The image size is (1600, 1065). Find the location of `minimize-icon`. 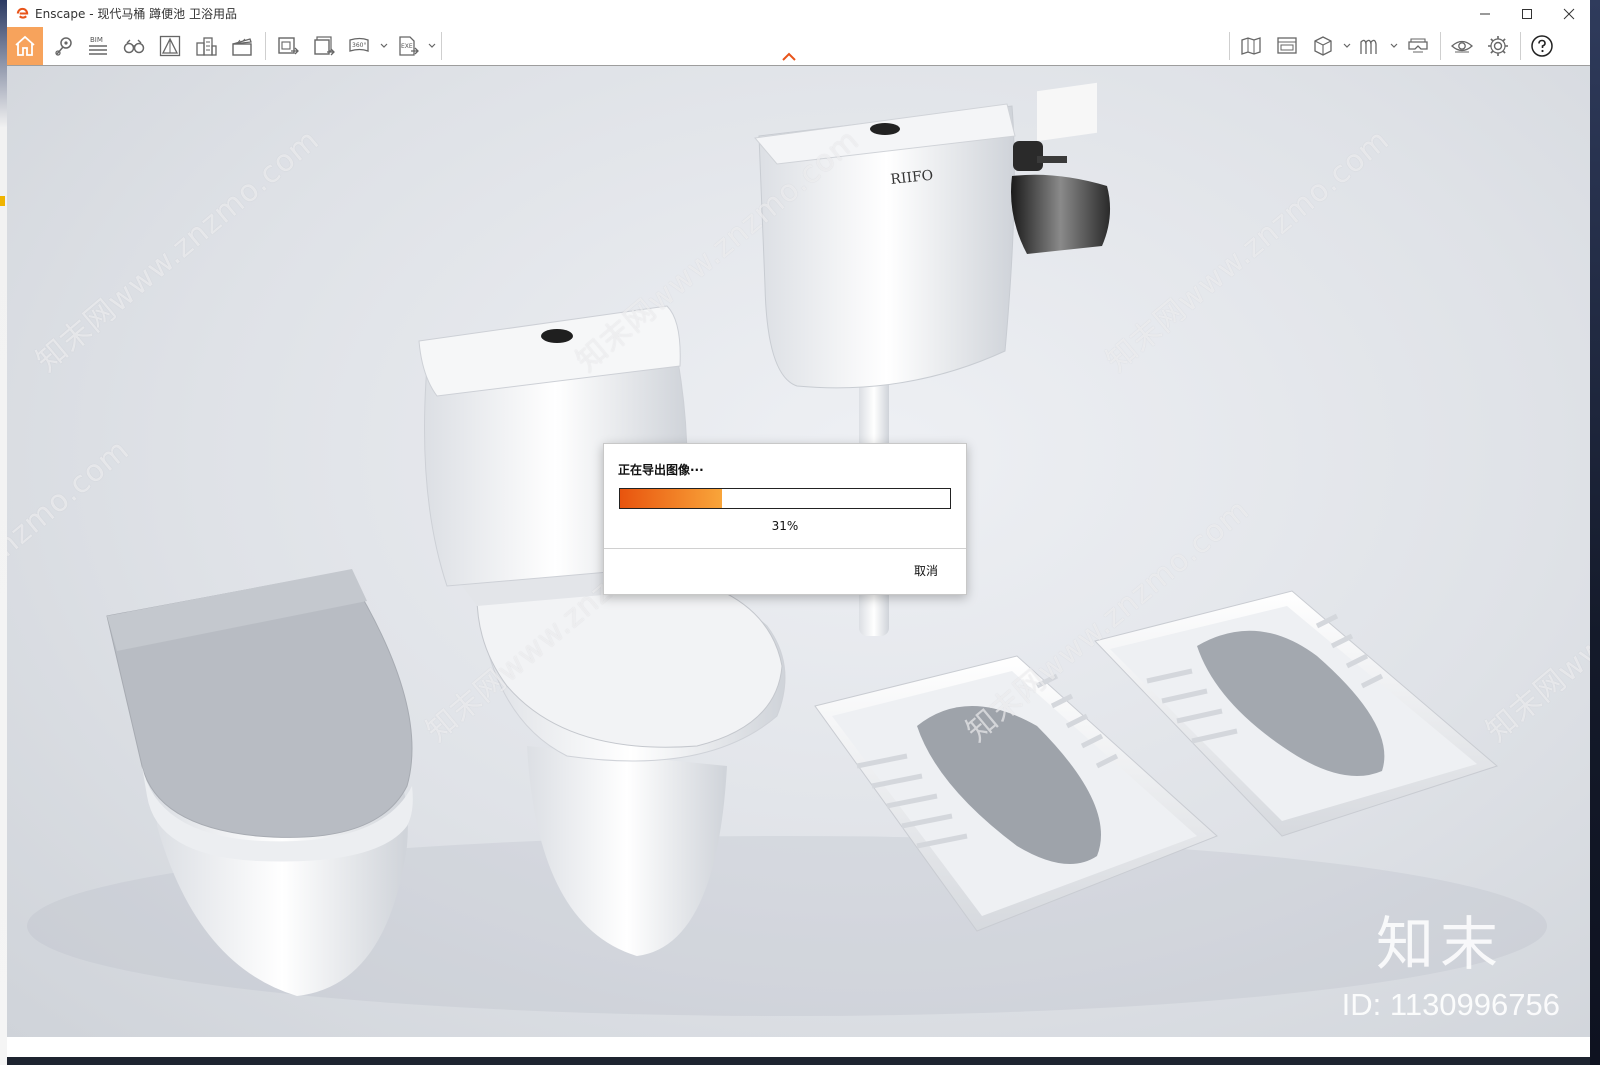

minimize-icon is located at coordinates (1485, 13).